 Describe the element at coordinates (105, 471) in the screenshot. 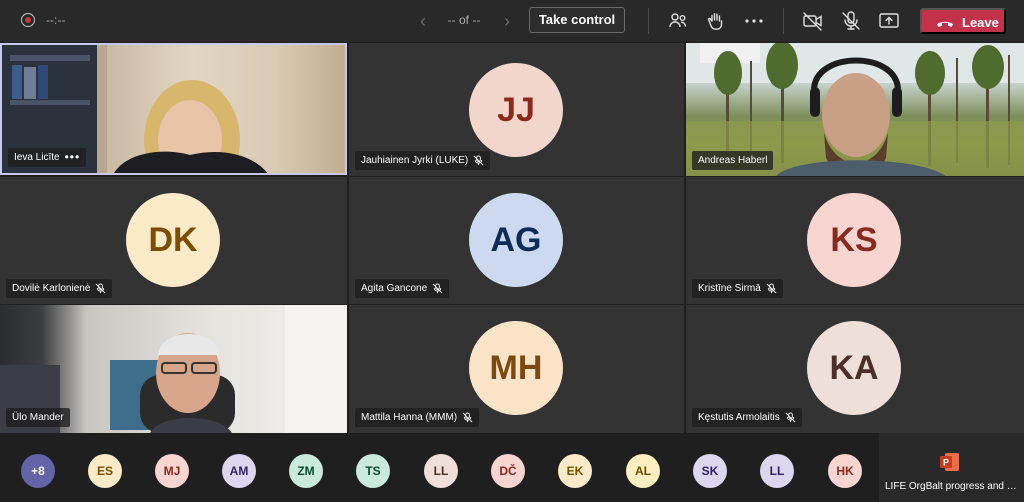

I see `roster-avatar: ES` at that location.